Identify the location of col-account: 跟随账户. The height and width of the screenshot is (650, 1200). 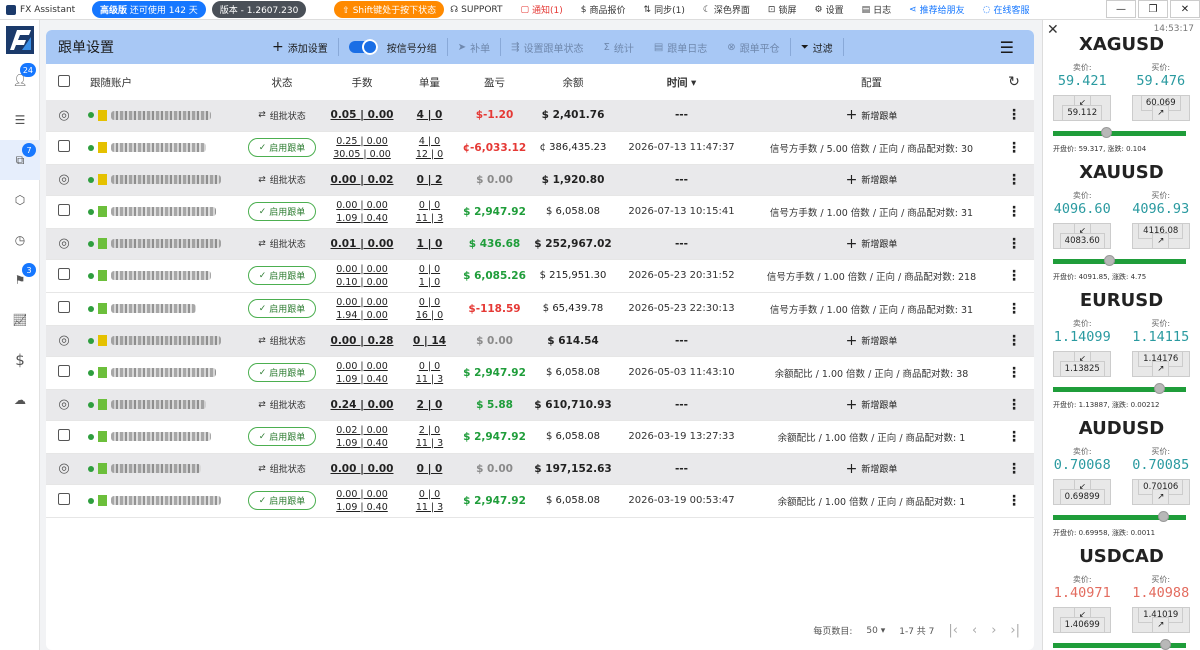
(162, 82).